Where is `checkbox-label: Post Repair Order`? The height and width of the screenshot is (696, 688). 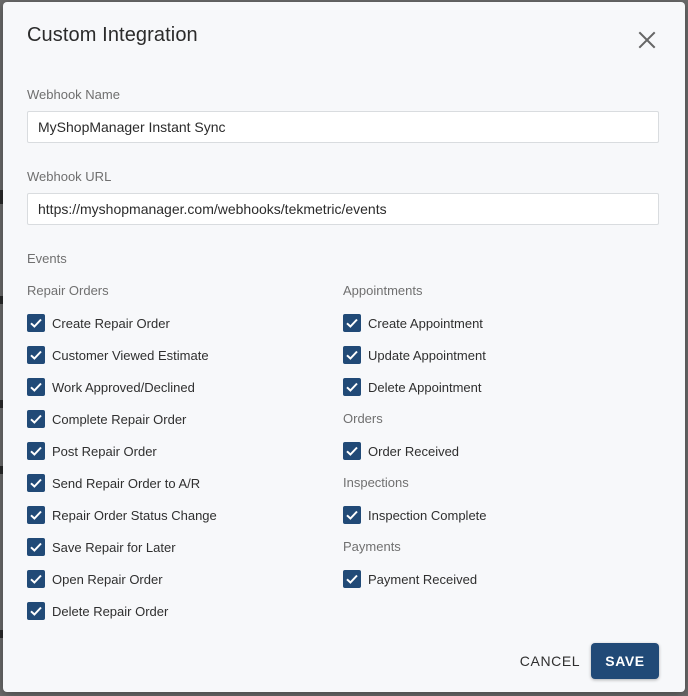 checkbox-label: Post Repair Order is located at coordinates (104, 451).